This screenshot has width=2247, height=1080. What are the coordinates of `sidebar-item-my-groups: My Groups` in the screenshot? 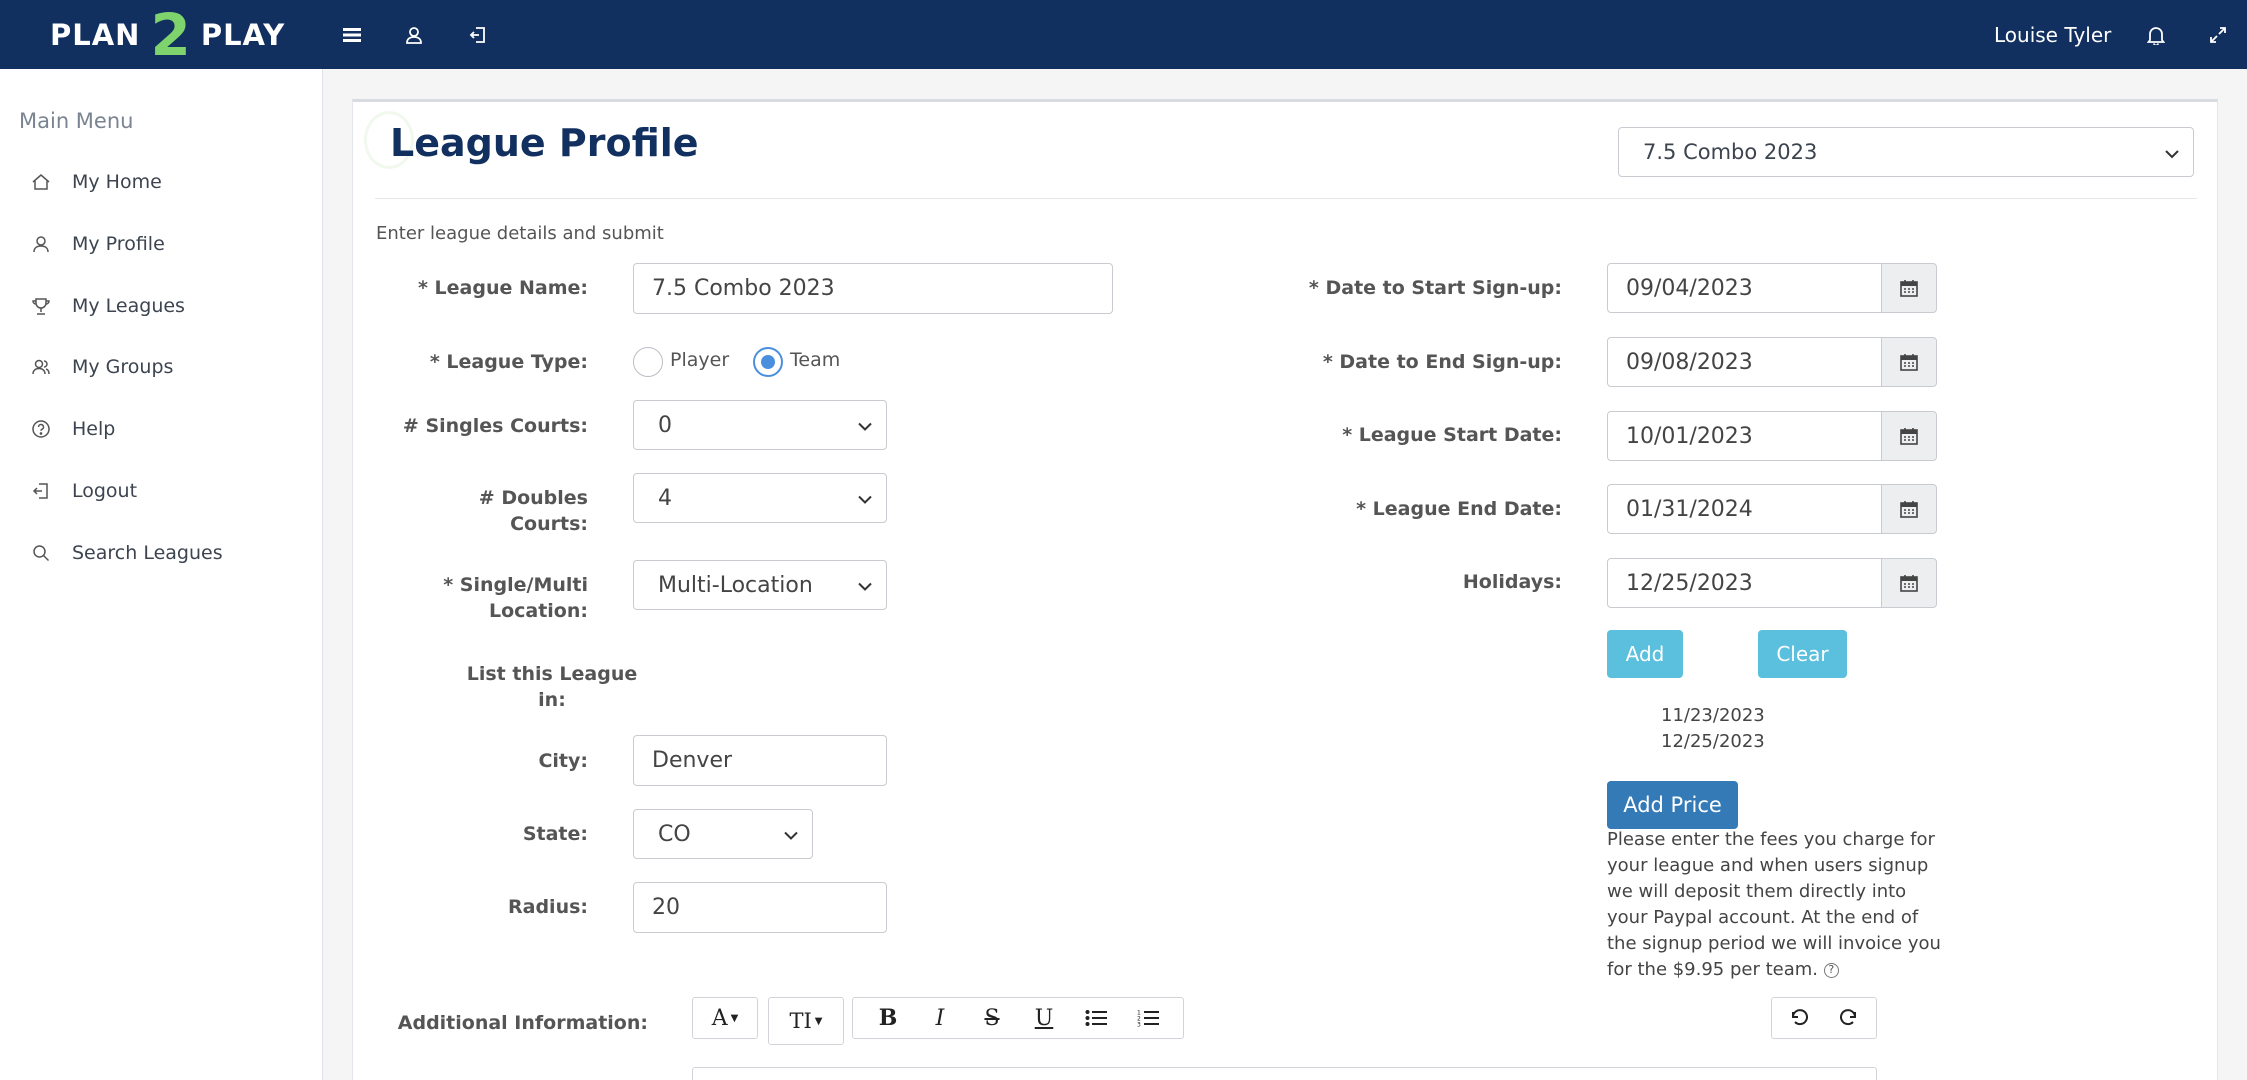 It's located at (101, 367).